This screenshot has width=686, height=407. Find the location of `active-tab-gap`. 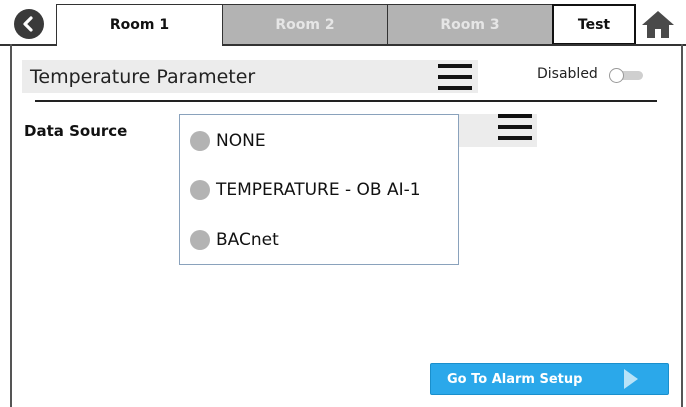

active-tab-gap is located at coordinates (139, 45).